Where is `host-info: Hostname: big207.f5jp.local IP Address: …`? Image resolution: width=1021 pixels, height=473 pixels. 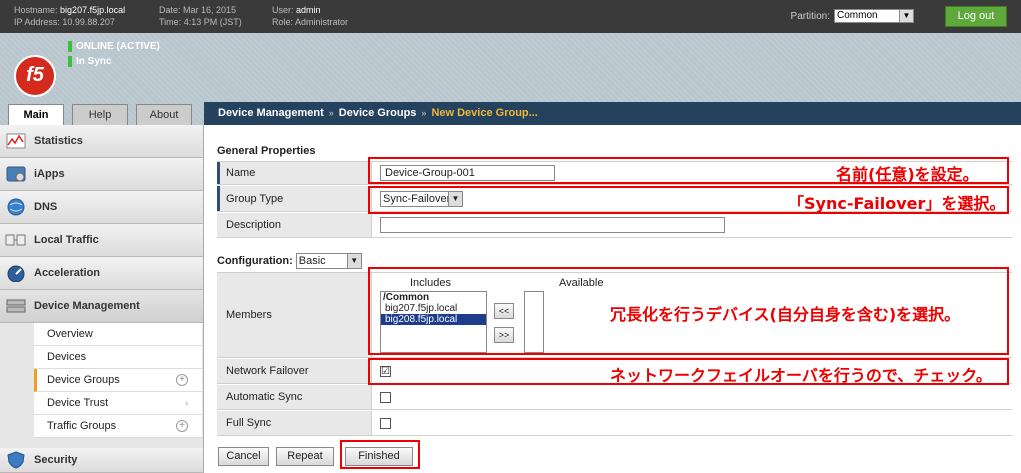 host-info: Hostname: big207.f5jp.local IP Address: … is located at coordinates (69, 16).